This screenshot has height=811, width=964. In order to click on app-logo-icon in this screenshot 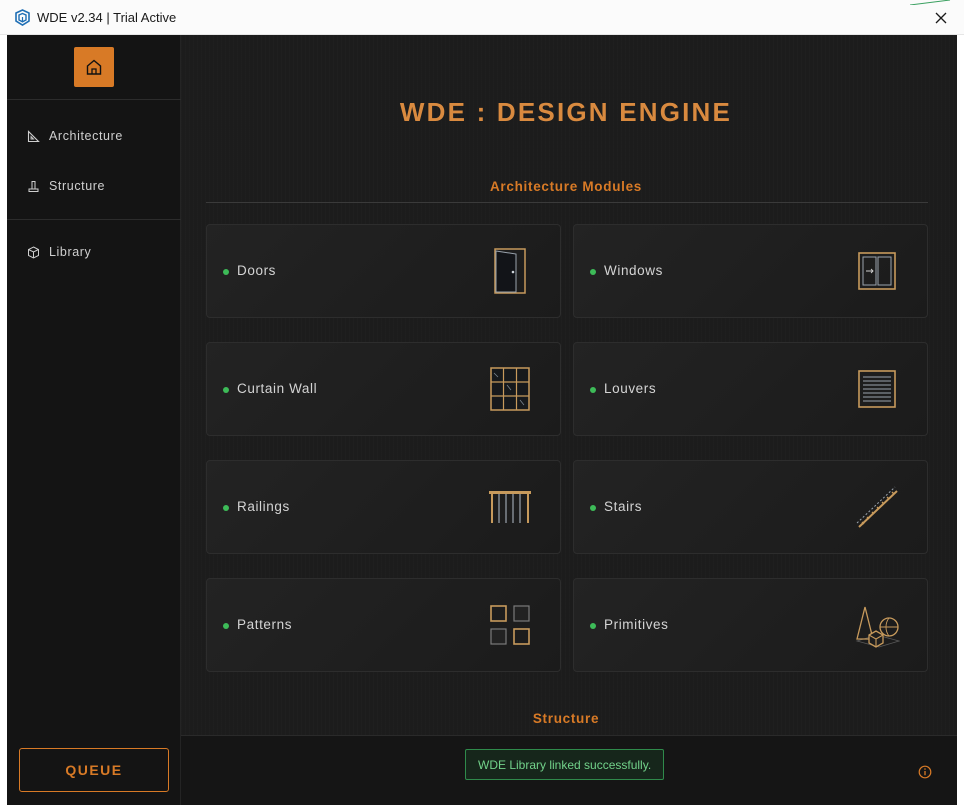, I will do `click(22, 17)`.